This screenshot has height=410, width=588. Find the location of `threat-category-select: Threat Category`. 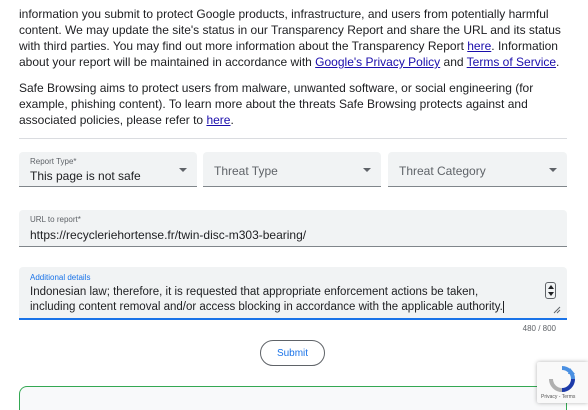

threat-category-select: Threat Category is located at coordinates (477, 169).